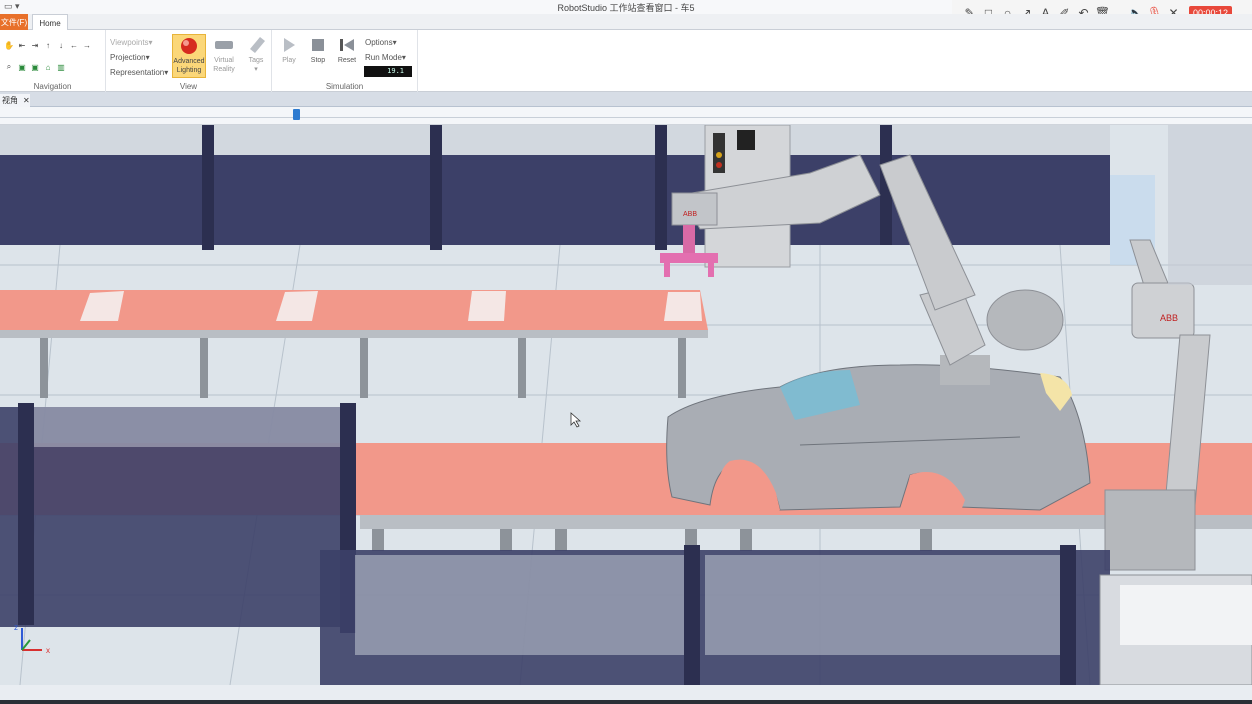 This screenshot has height=704, width=1252. I want to click on simulation-label: Simulation, so click(344, 86).